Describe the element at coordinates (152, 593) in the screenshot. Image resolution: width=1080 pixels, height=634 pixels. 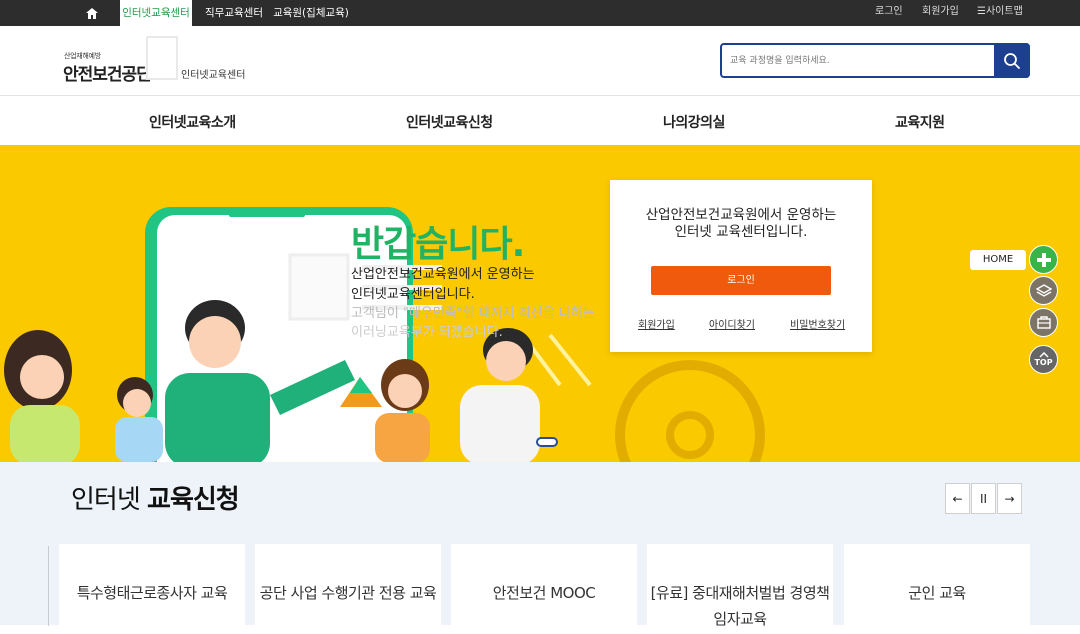
I see `course-card-title: 특수형태근로종사자 교육` at that location.